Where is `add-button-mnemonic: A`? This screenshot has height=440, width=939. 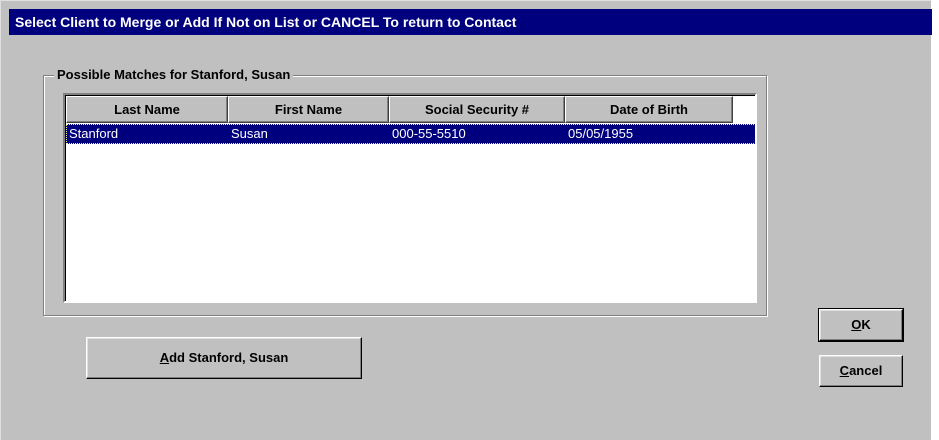
add-button-mnemonic: A is located at coordinates (164, 357).